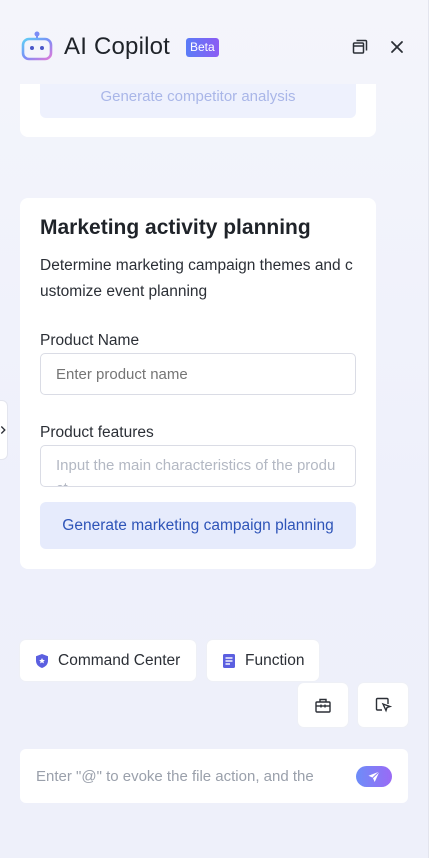 The height and width of the screenshot is (858, 429). I want to click on function-button: Function, so click(263, 660).